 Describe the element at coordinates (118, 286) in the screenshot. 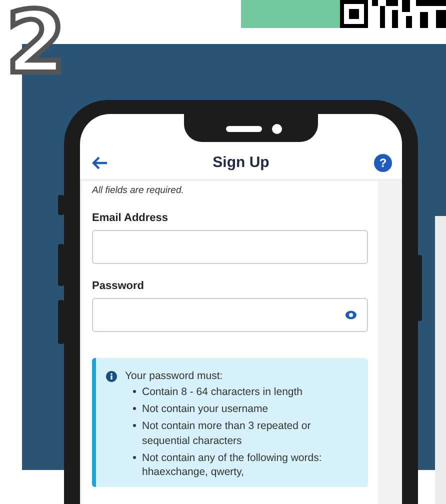

I see `field-label: Password` at that location.